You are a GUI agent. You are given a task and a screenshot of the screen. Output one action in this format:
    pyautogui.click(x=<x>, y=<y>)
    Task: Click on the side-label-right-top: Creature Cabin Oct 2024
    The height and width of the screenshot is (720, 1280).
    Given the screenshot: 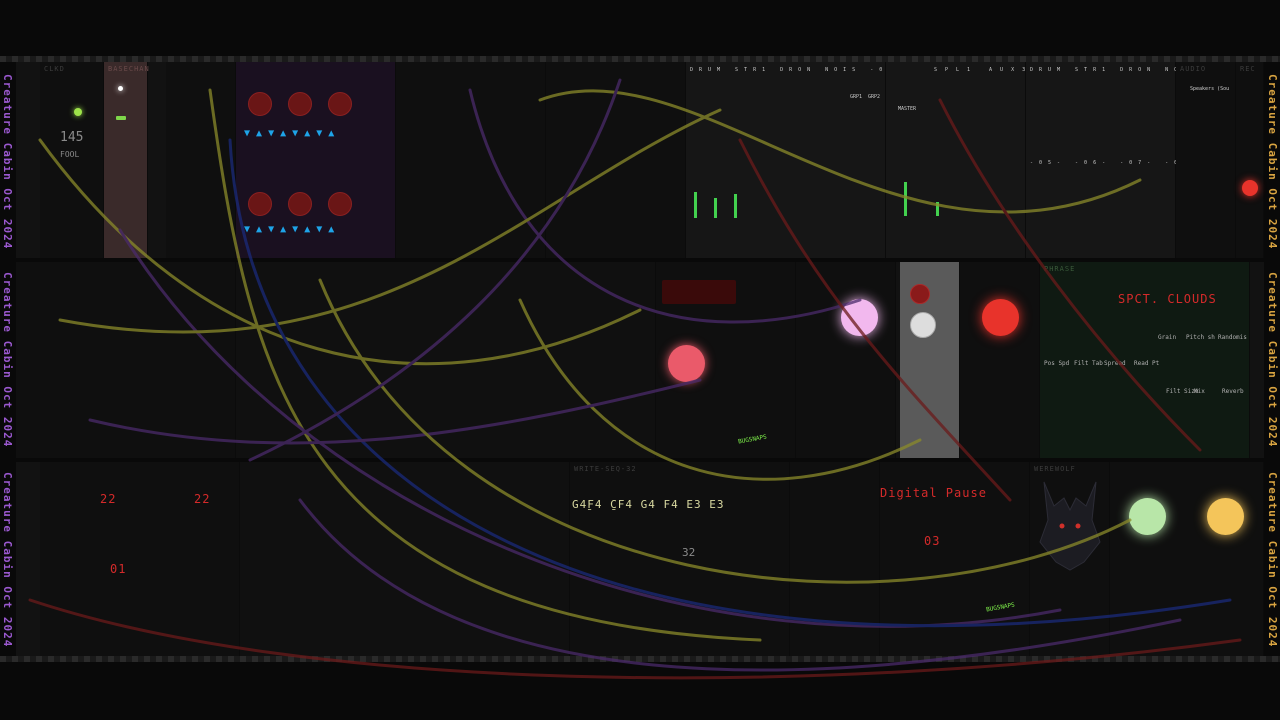 What is the action you would take?
    pyautogui.click(x=1272, y=162)
    